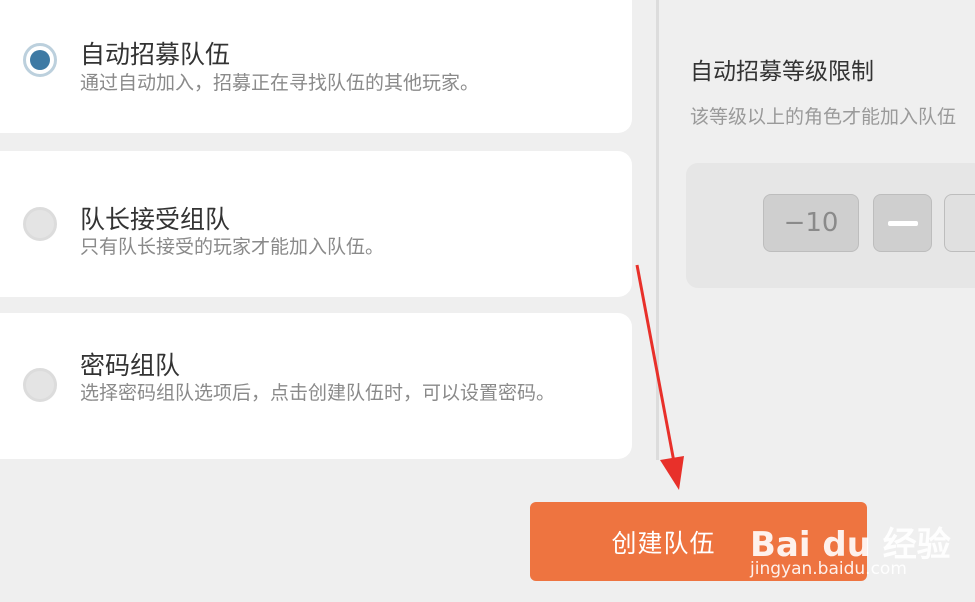 The height and width of the screenshot is (602, 975). What do you see at coordinates (155, 219) in the screenshot?
I see `option-title-leader-accept: 队长接受组队` at bounding box center [155, 219].